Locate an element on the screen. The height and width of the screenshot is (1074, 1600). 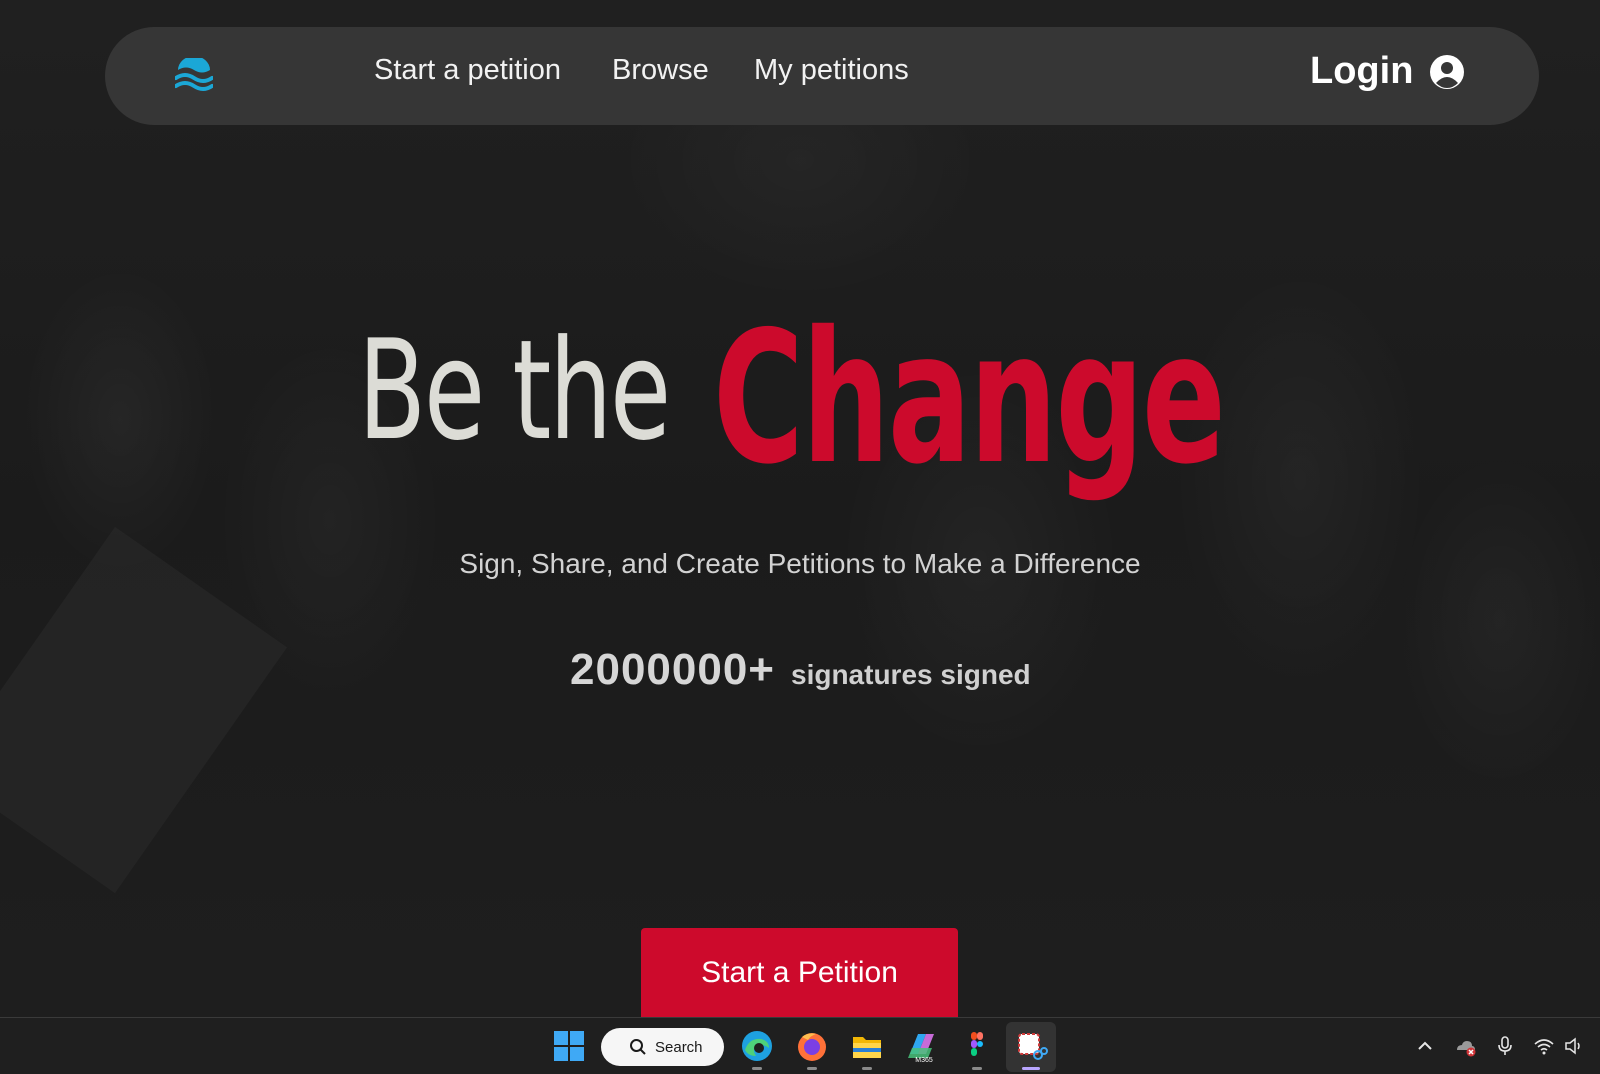
signature-label: signatures signed is located at coordinates (911, 674).